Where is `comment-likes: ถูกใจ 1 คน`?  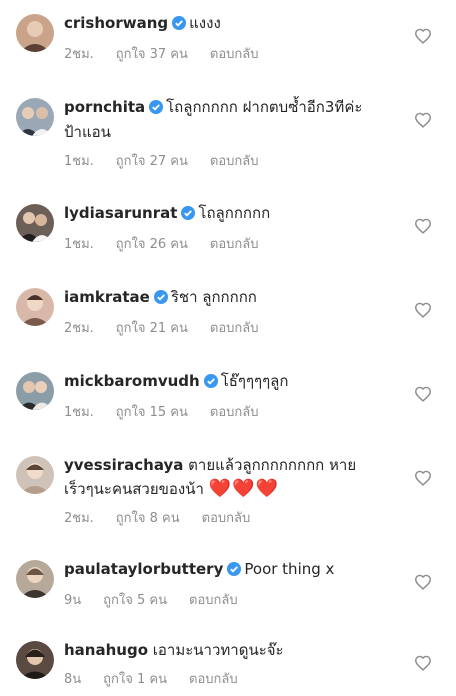 comment-likes: ถูกใจ 1 คน is located at coordinates (135, 679).